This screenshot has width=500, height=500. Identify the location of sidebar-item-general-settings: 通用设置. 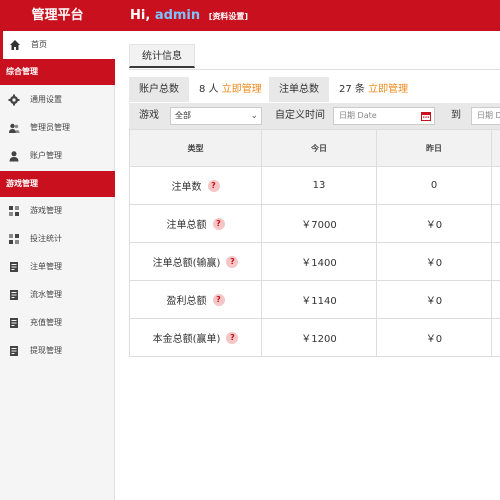
(57, 100).